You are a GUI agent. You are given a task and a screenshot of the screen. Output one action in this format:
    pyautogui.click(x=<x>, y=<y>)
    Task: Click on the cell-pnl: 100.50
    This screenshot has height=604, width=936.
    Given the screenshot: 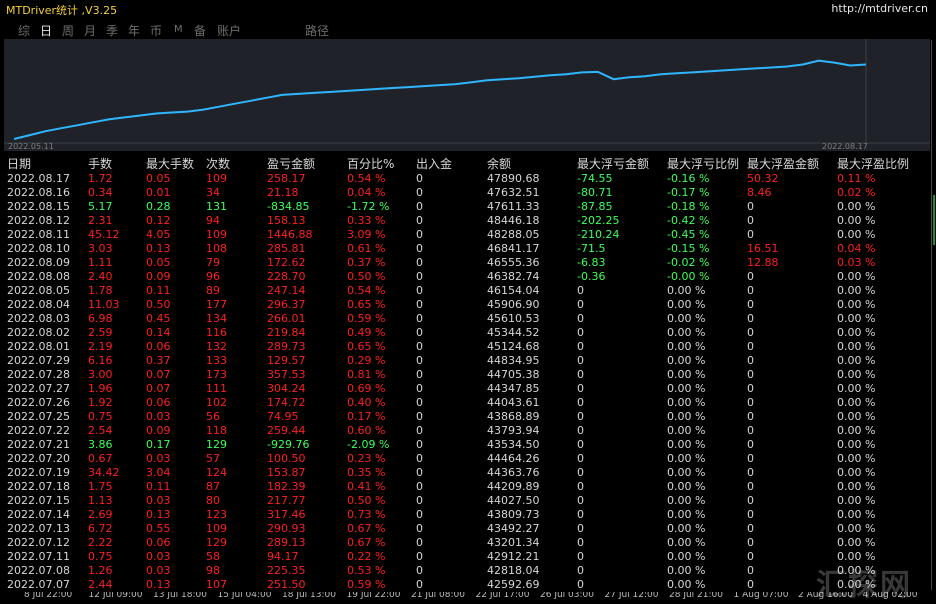 What is the action you would take?
    pyautogui.click(x=286, y=458)
    